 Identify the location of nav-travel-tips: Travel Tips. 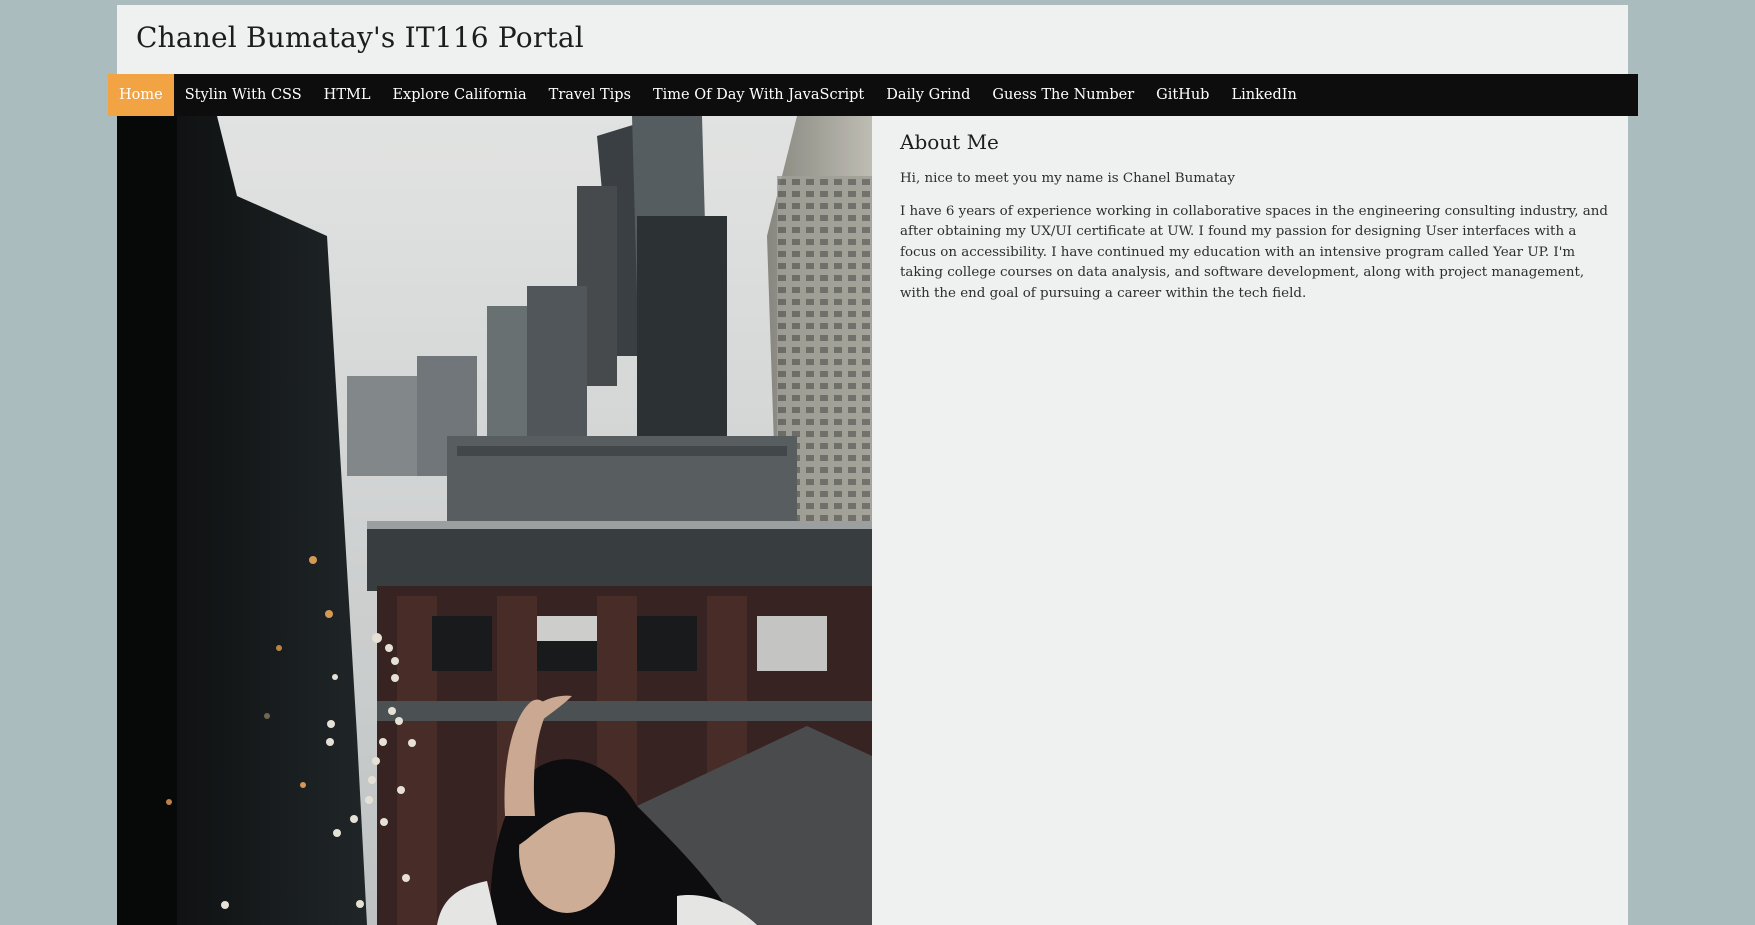
(590, 95).